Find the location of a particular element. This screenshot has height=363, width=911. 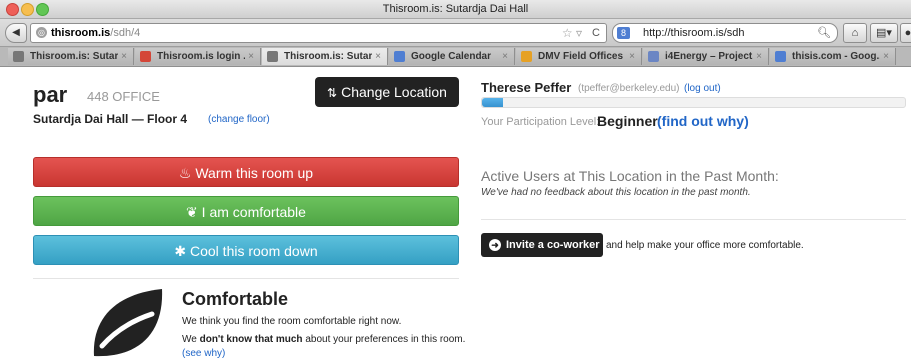

tab-label: DMV Field Offices is located at coordinates (581, 56).